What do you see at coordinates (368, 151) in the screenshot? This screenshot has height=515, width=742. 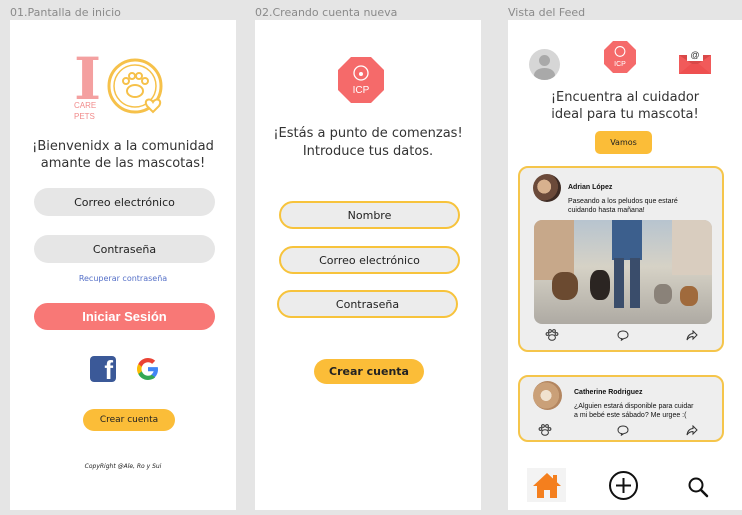 I see `signup-intro-line-2: Introduce tus datos.` at bounding box center [368, 151].